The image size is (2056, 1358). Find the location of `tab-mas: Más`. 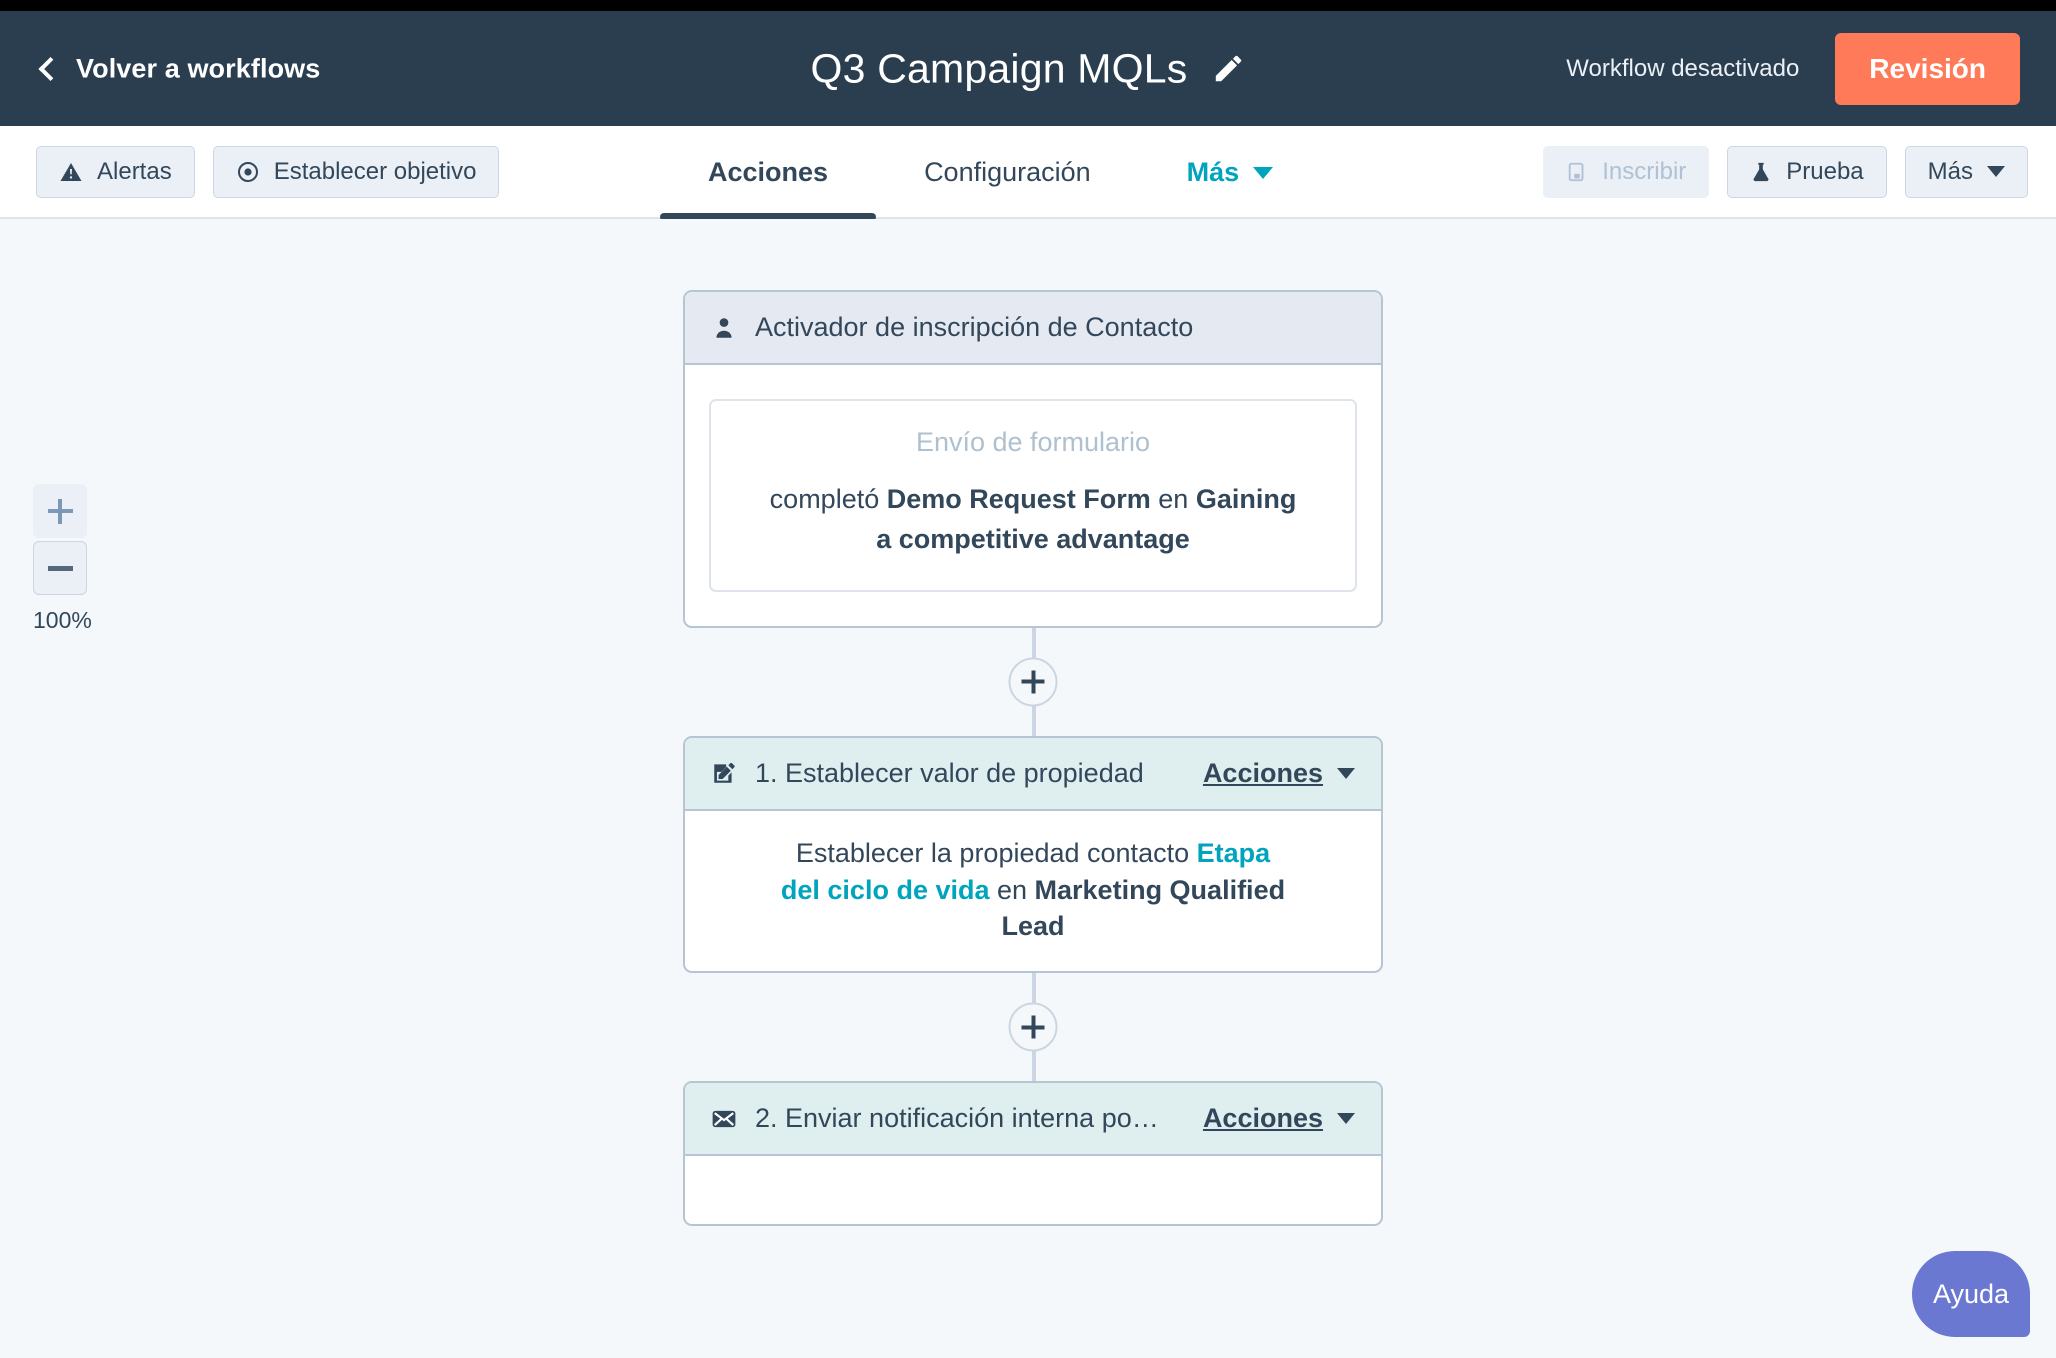

tab-mas: Más is located at coordinates (1230, 172).